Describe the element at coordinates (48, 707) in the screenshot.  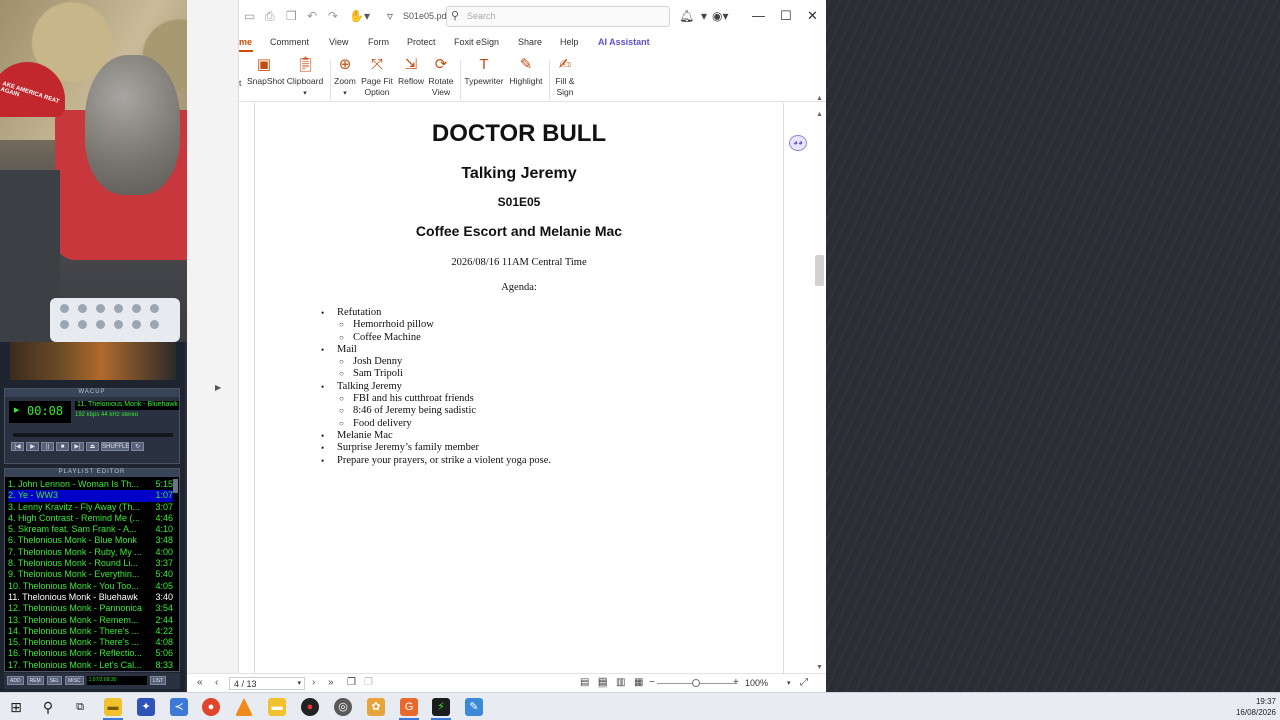
I see `search-icon: ⚲` at that location.